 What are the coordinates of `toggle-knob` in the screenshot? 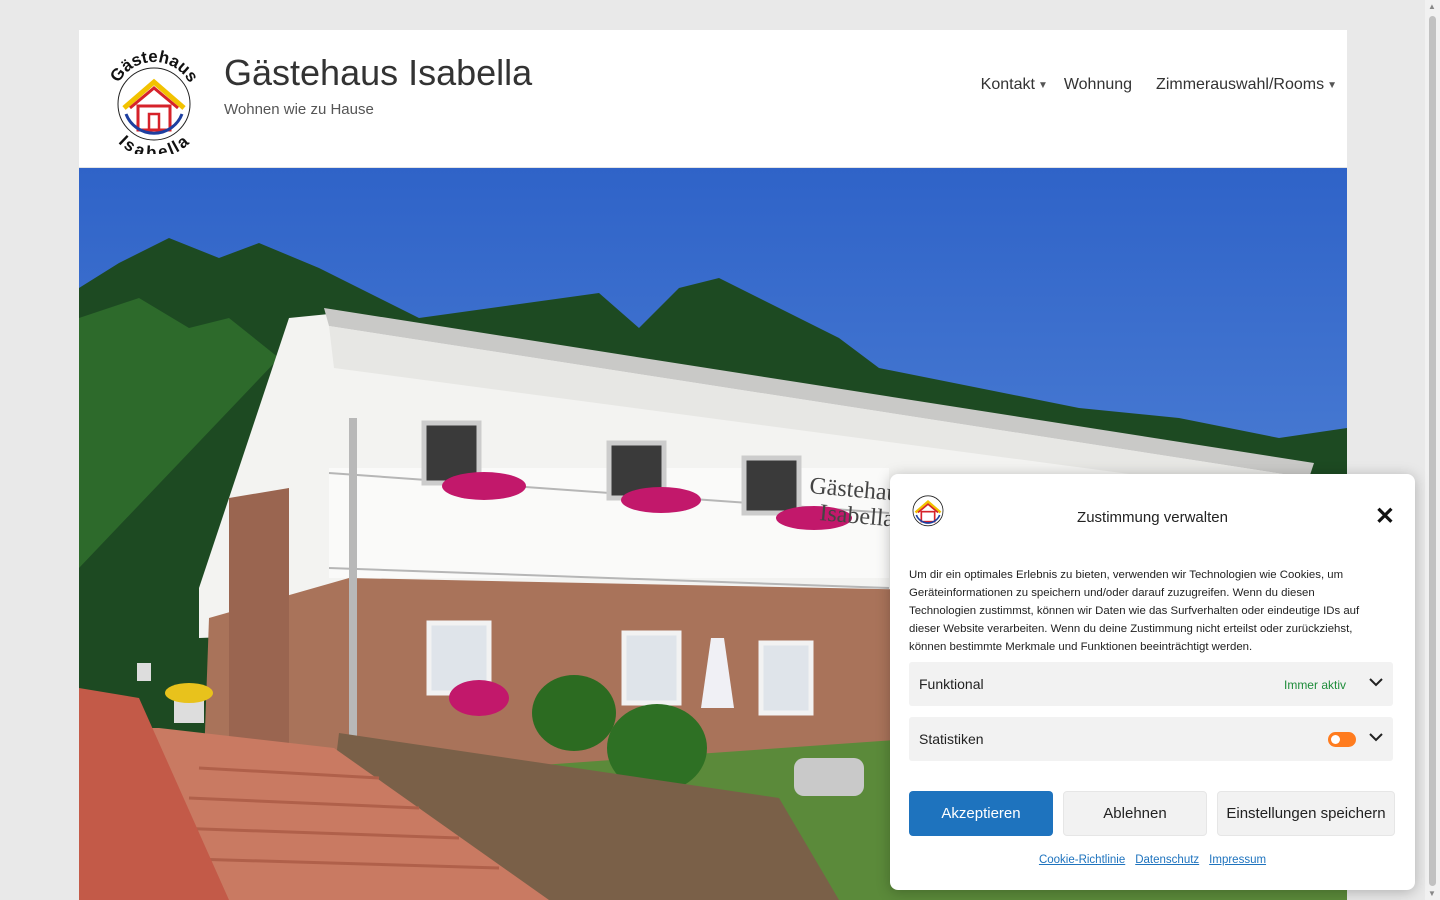 It's located at (1335, 739).